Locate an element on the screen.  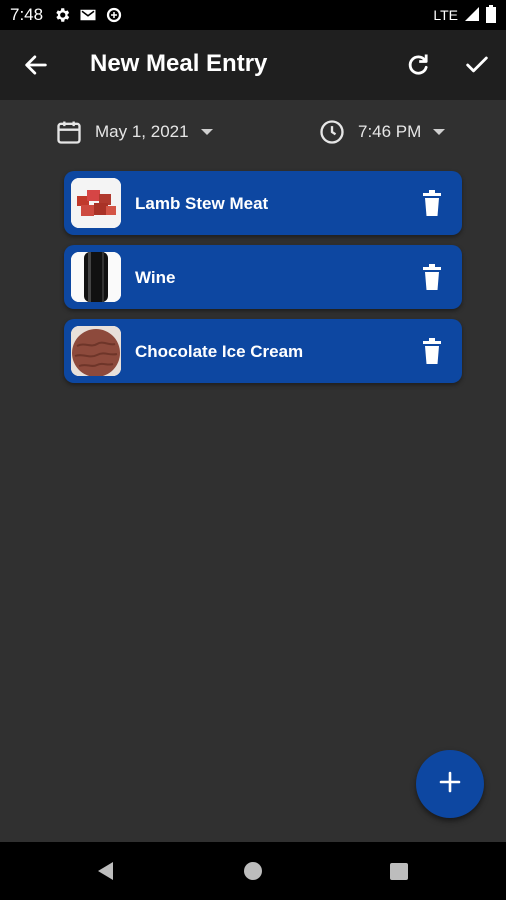
plus-icon is located at coordinates (450, 784).